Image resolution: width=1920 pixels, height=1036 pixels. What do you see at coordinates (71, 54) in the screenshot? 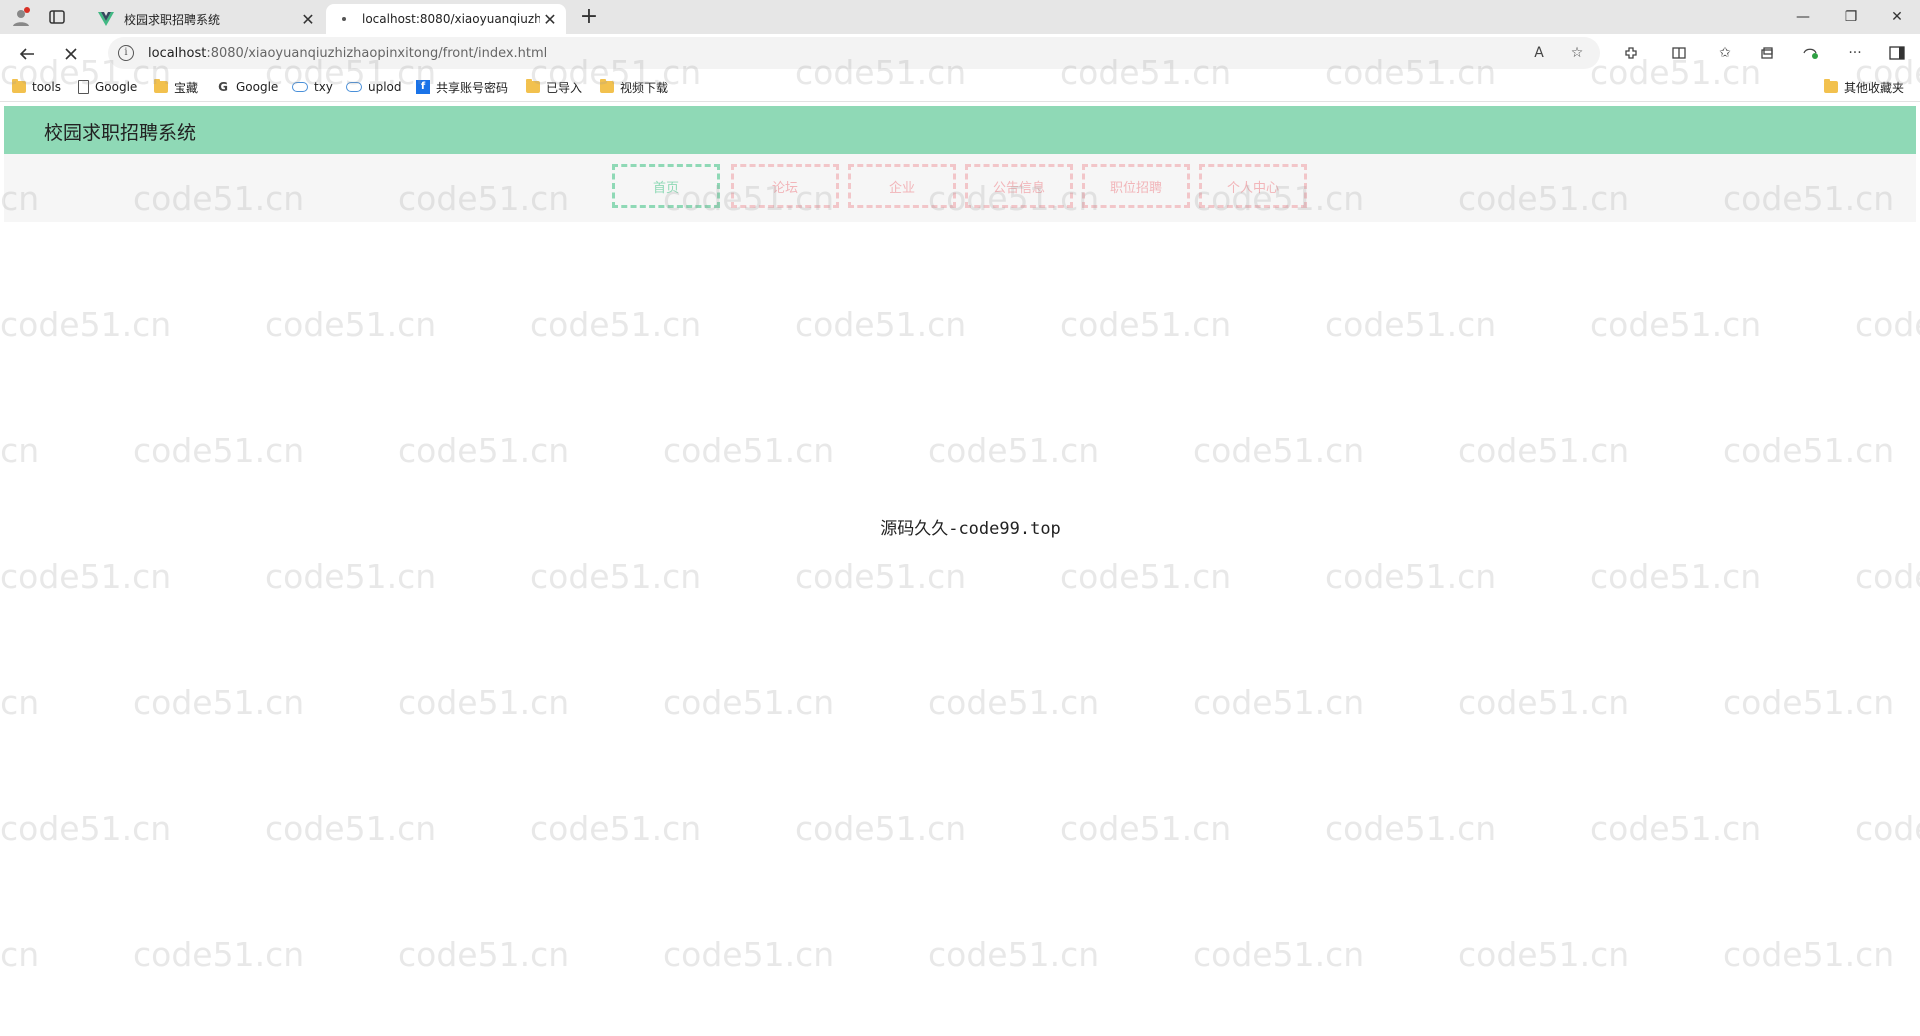
I see `stop-loading-icon` at bounding box center [71, 54].